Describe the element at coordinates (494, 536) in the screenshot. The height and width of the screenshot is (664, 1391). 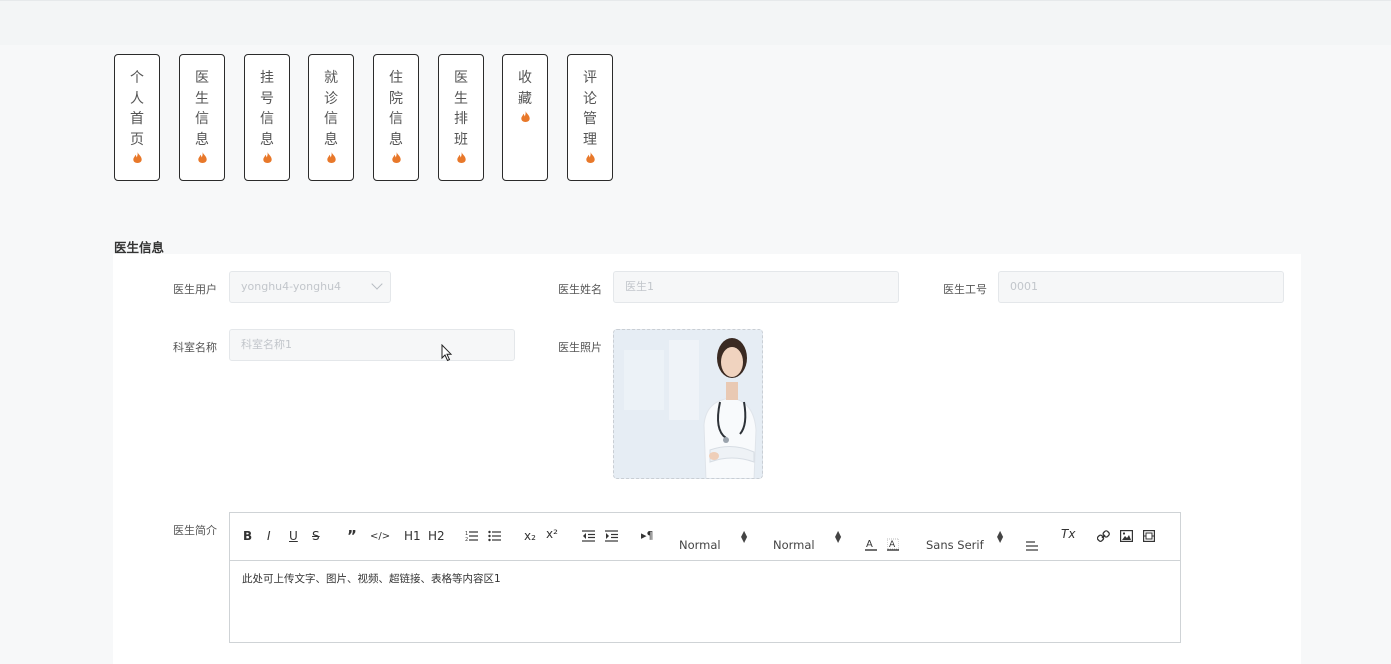
I see `bullet-list-icon` at that location.